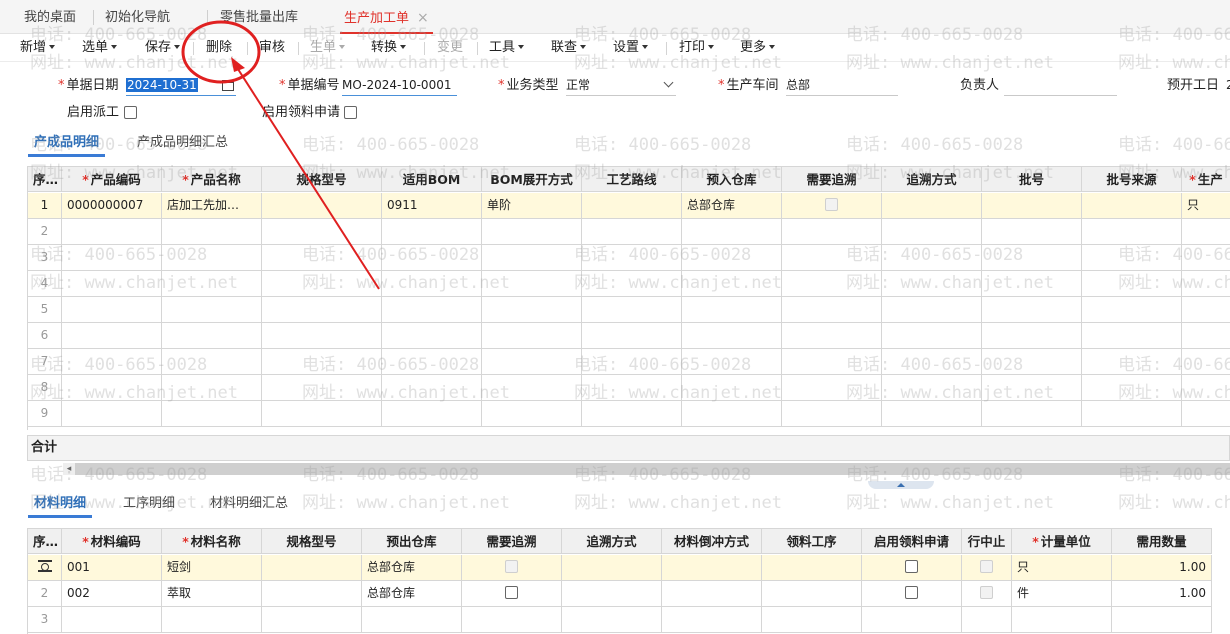 The image size is (1230, 634). I want to click on print-button: 打印, so click(697, 48).